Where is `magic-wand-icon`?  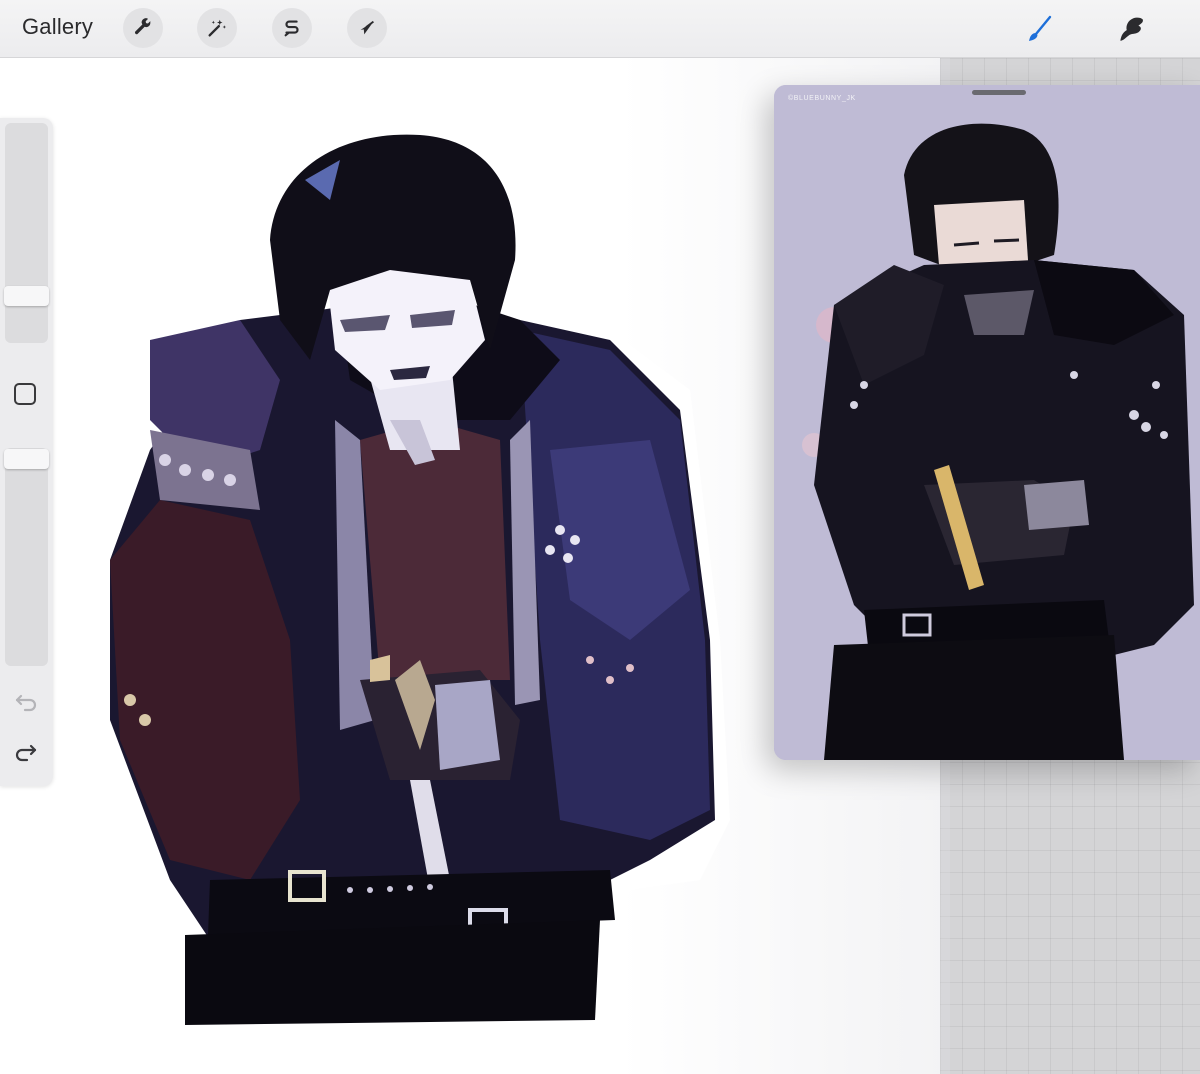 magic-wand-icon is located at coordinates (217, 28).